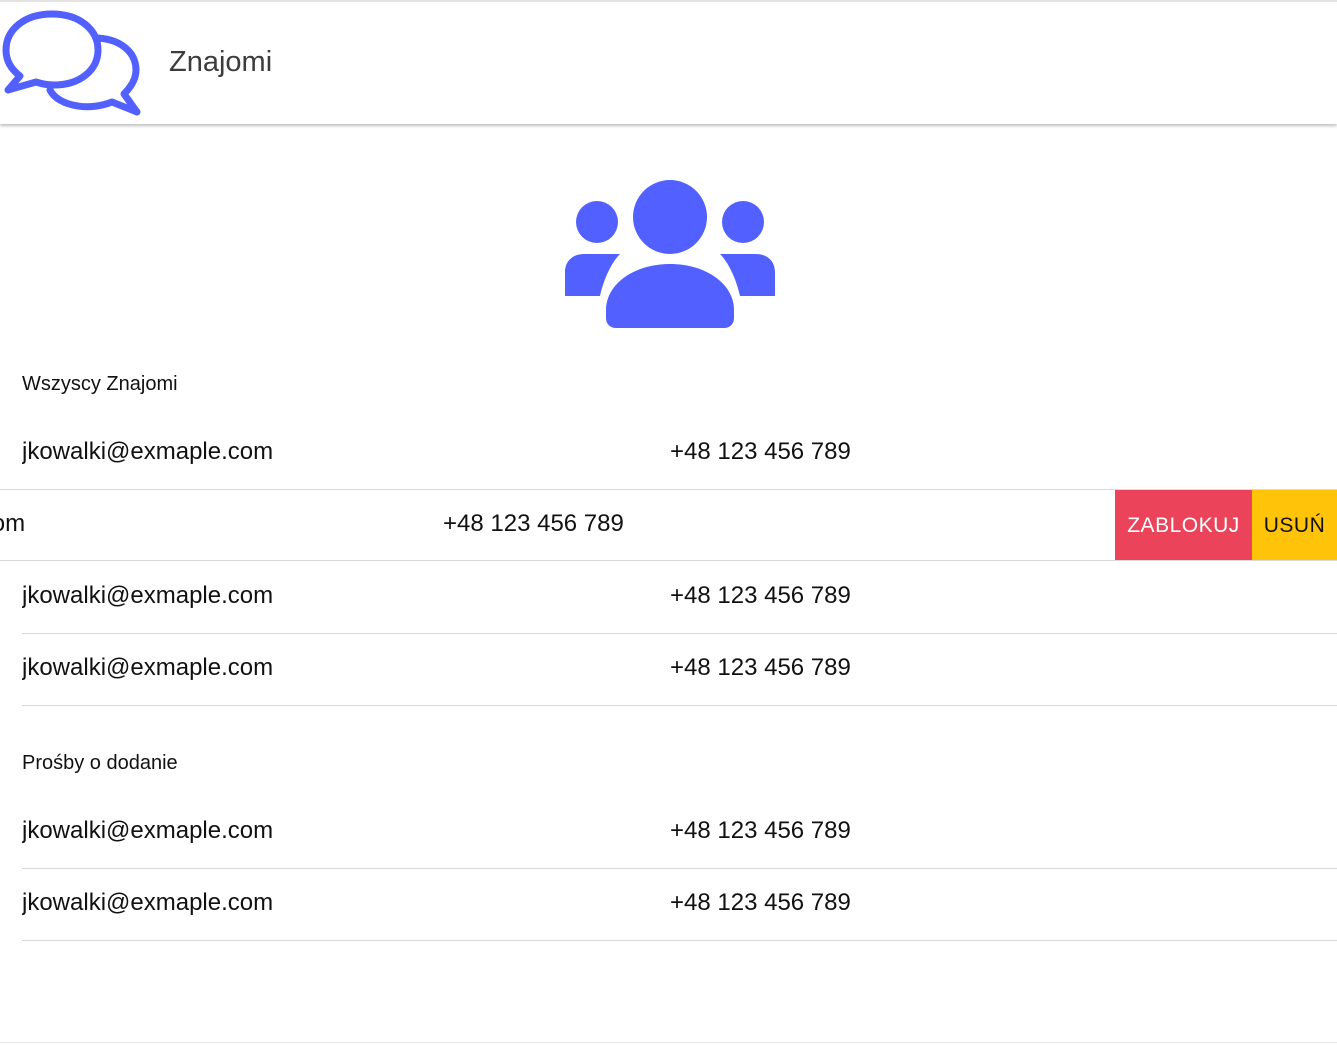  I want to click on block-button: ZABLOKUJ, so click(1183, 525).